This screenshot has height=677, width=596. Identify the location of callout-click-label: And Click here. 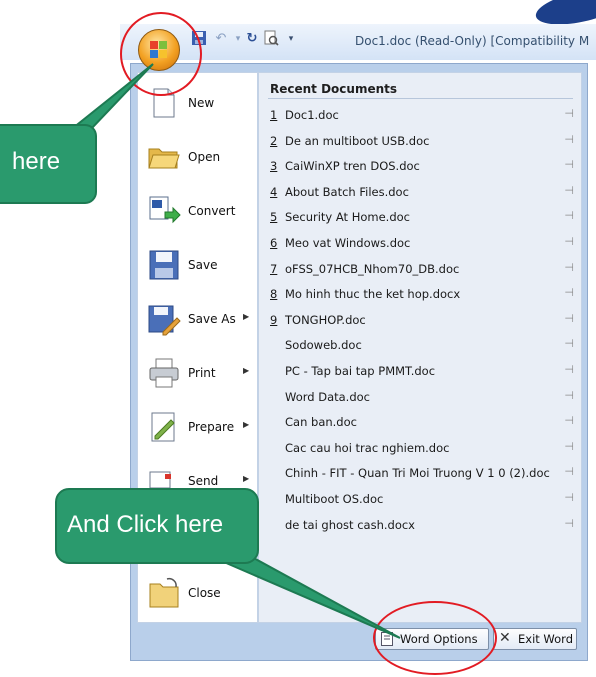
(145, 524).